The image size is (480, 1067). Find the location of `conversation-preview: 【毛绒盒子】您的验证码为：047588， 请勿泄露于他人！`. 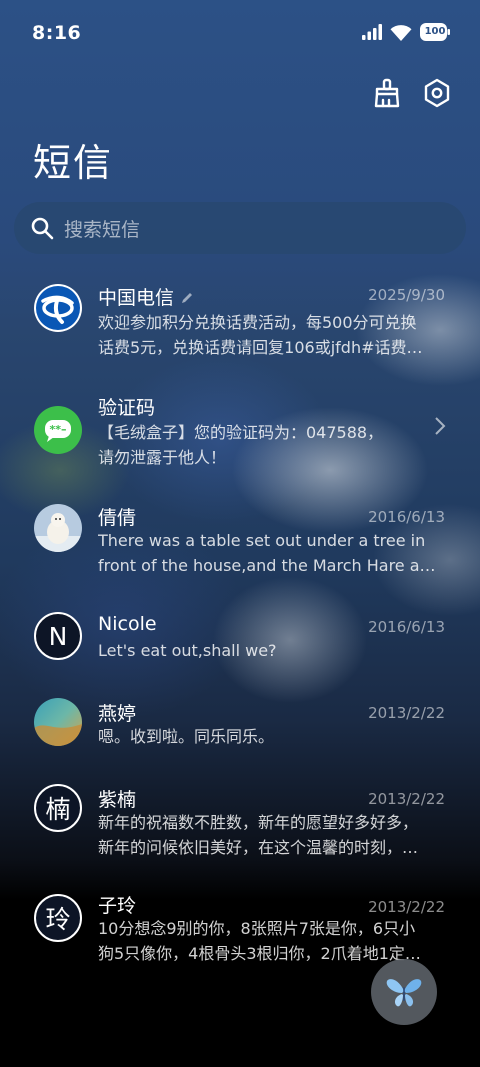

conversation-preview: 【毛绒盒子】您的验证码为：047588， 请勿泄露于他人！ is located at coordinates (268, 445).